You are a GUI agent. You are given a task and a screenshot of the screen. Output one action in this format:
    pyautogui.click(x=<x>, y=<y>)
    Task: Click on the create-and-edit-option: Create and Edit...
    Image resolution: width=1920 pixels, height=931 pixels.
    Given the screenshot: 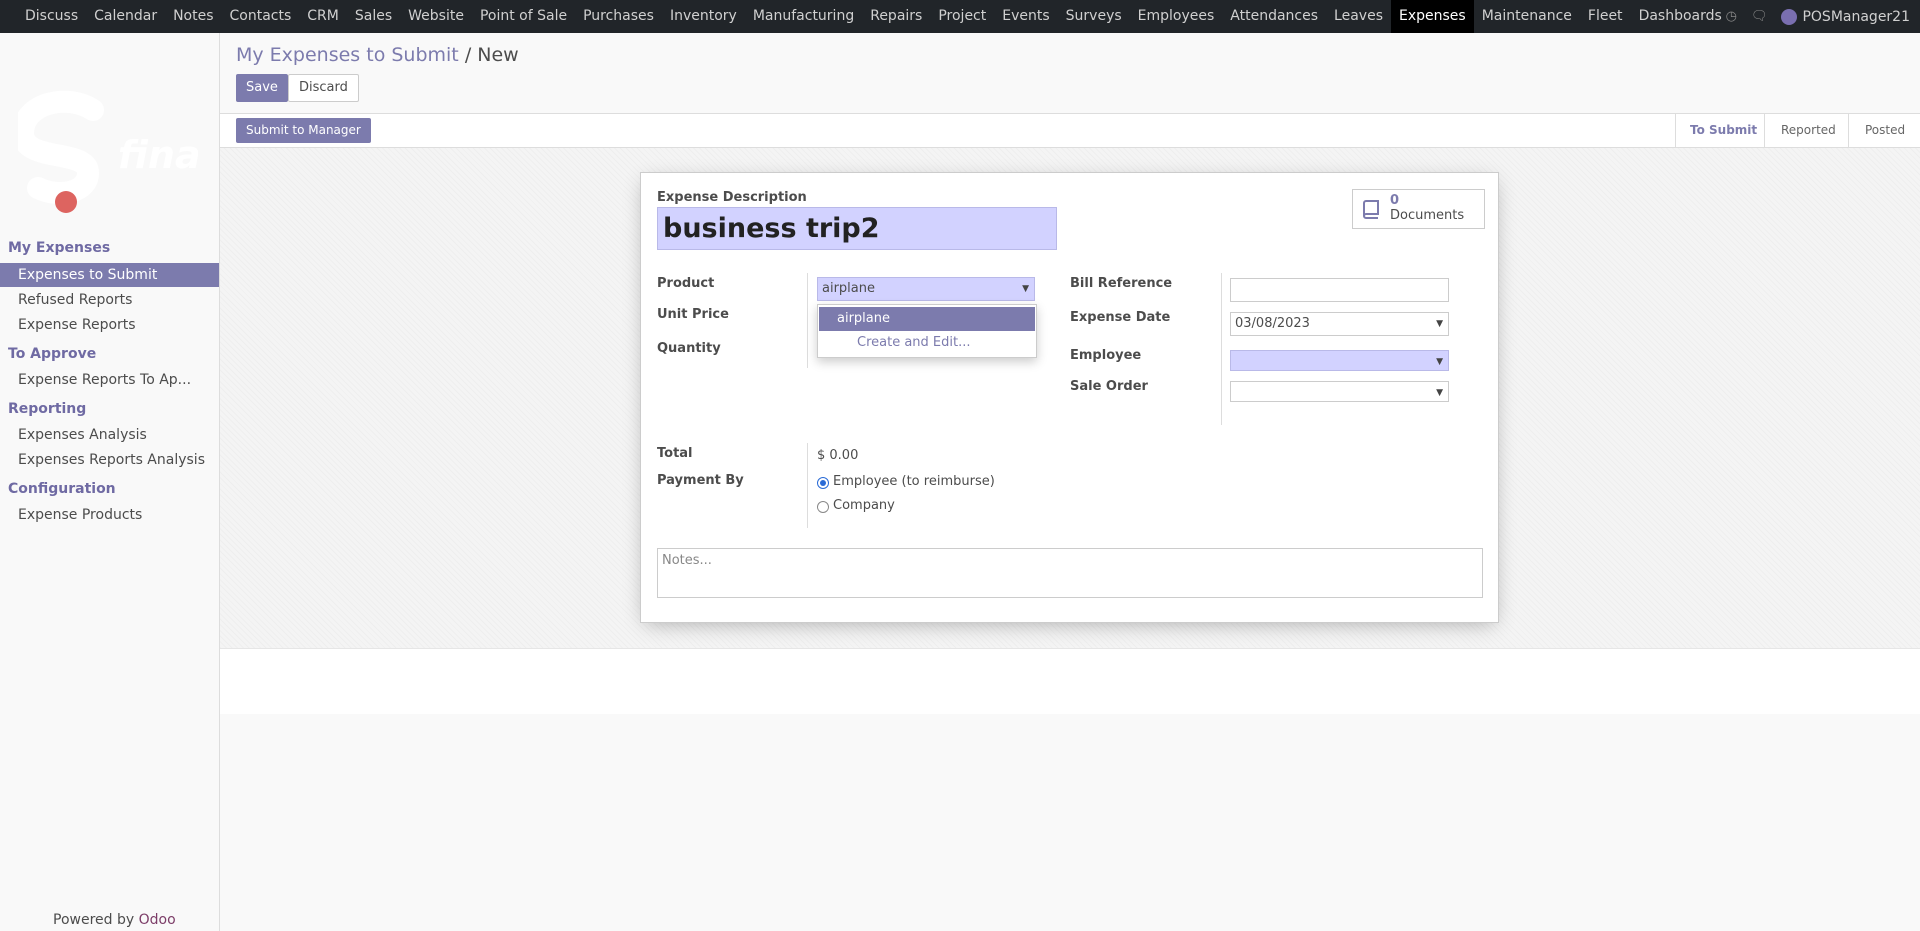 What is the action you would take?
    pyautogui.click(x=927, y=343)
    